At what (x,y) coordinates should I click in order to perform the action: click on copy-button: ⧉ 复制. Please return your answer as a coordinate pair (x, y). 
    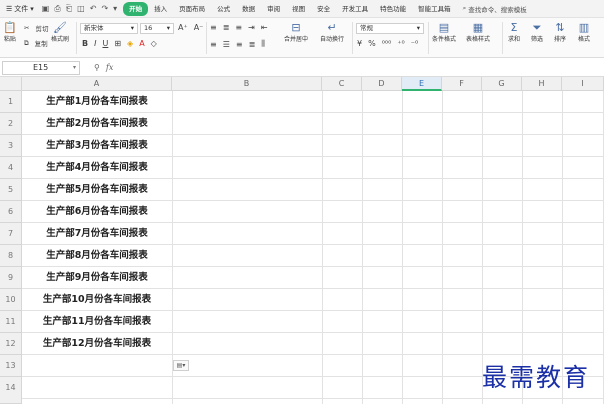
    Looking at the image, I should click on (36, 43).